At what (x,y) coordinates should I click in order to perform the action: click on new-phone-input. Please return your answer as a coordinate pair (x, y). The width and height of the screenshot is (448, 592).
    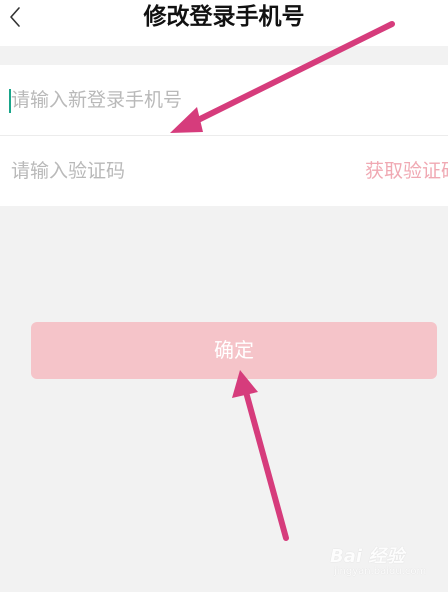
    Looking at the image, I should click on (176, 100).